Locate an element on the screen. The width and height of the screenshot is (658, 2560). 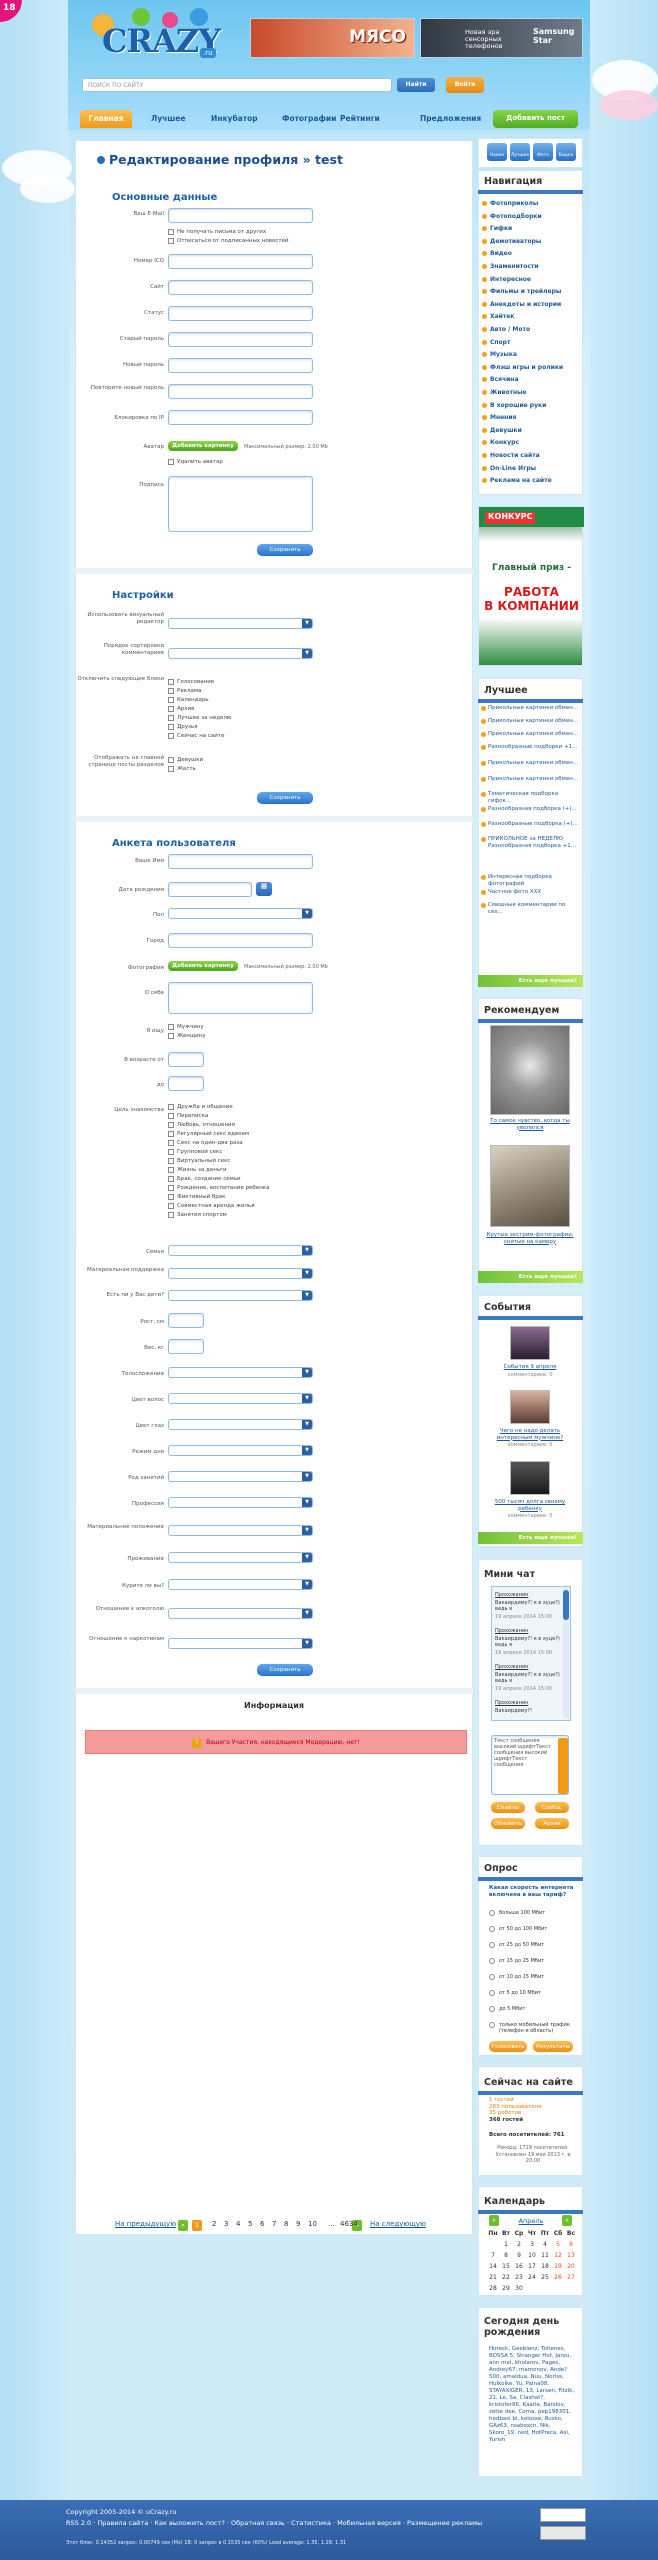
sidebar-nav-item: Фотоподборки is located at coordinates (516, 216).